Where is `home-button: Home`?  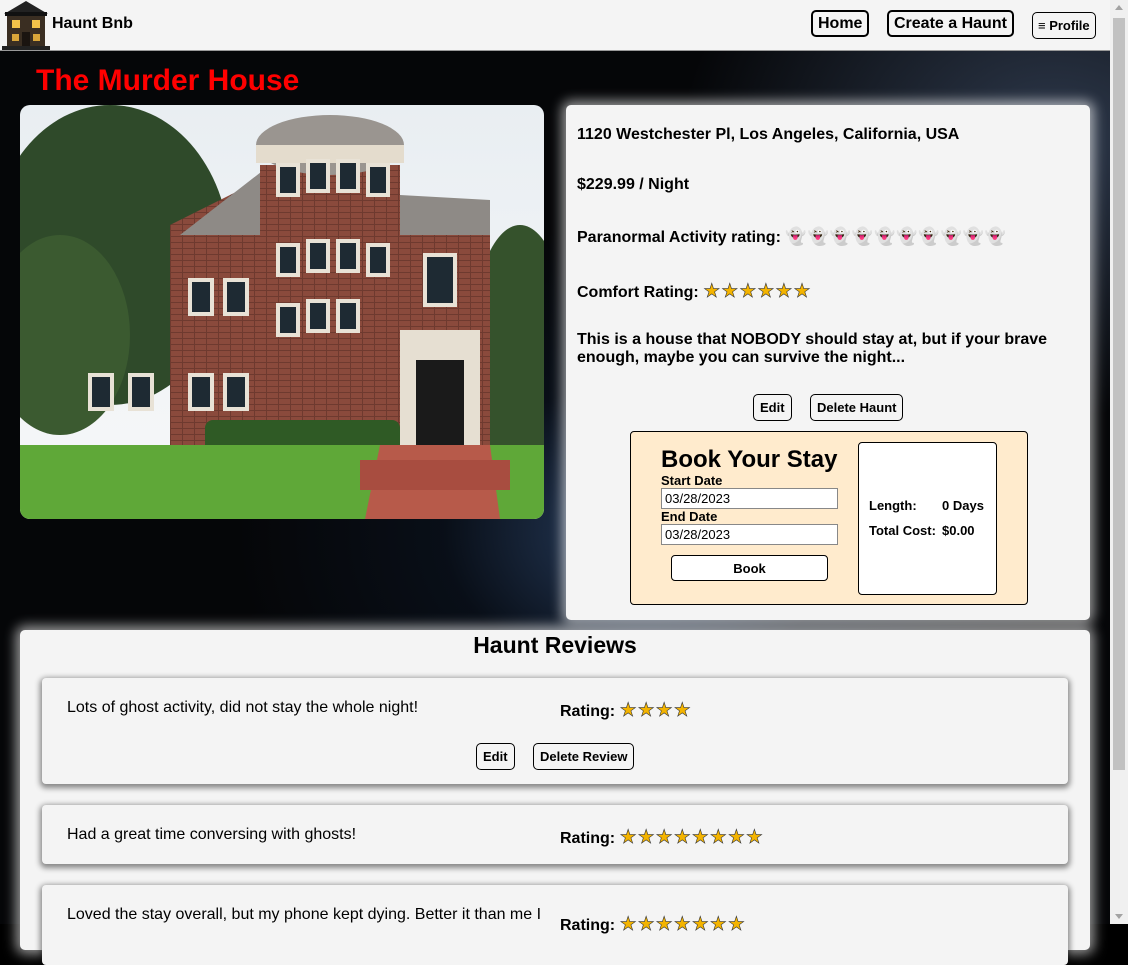 home-button: Home is located at coordinates (840, 23).